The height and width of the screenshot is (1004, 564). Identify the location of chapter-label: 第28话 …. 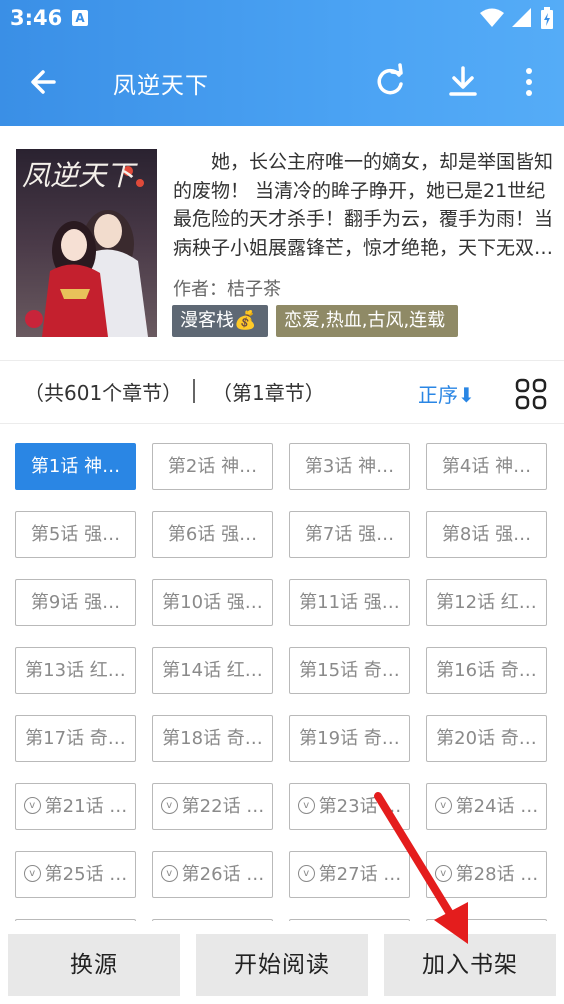
(497, 874).